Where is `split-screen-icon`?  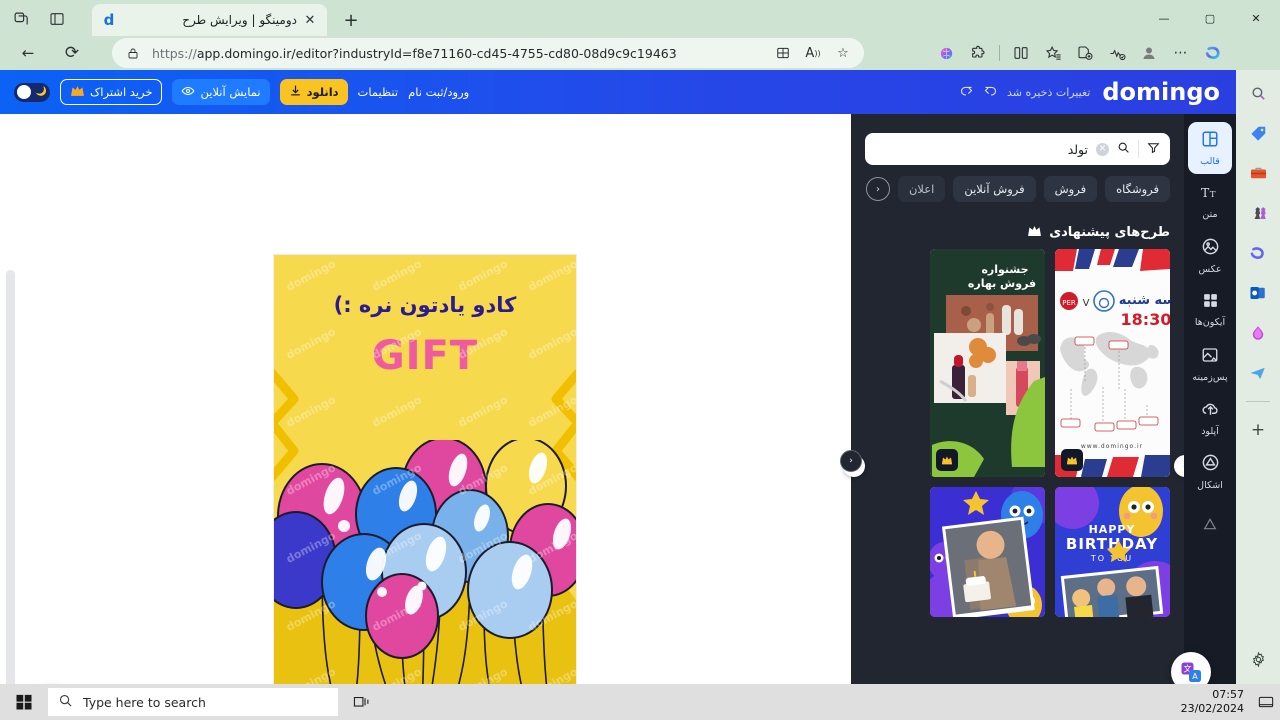
split-screen-icon is located at coordinates (783, 53).